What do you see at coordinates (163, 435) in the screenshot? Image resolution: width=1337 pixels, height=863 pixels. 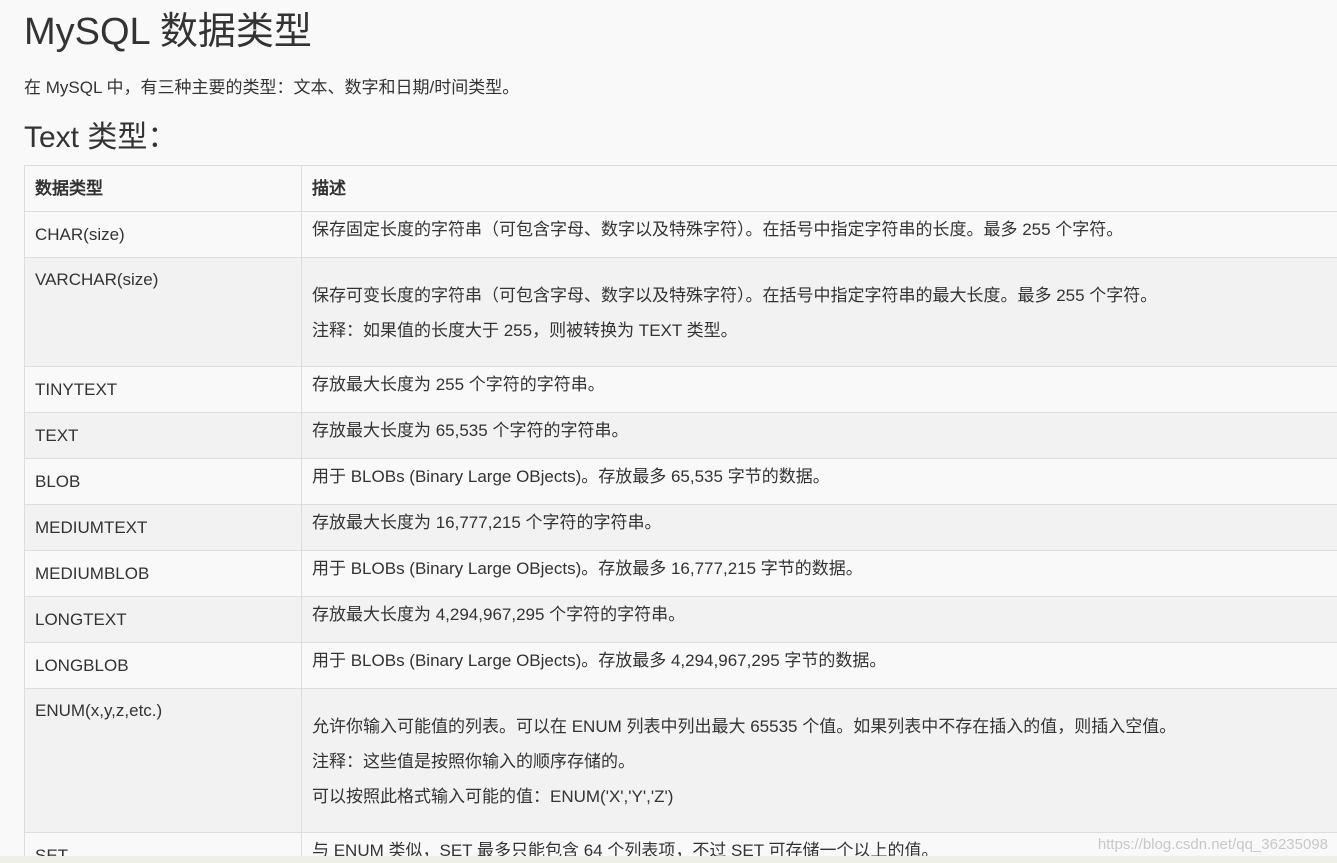 I see `cell-data-type: TEXT` at bounding box center [163, 435].